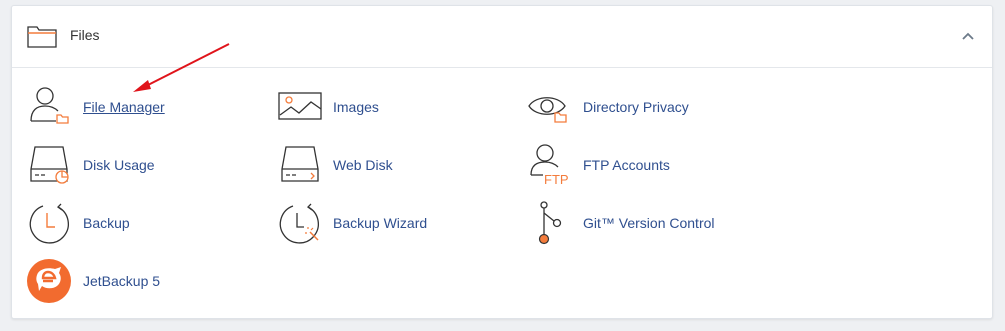 The image size is (1005, 331). I want to click on ftp-accounts-label: FTP Accounts, so click(626, 165).